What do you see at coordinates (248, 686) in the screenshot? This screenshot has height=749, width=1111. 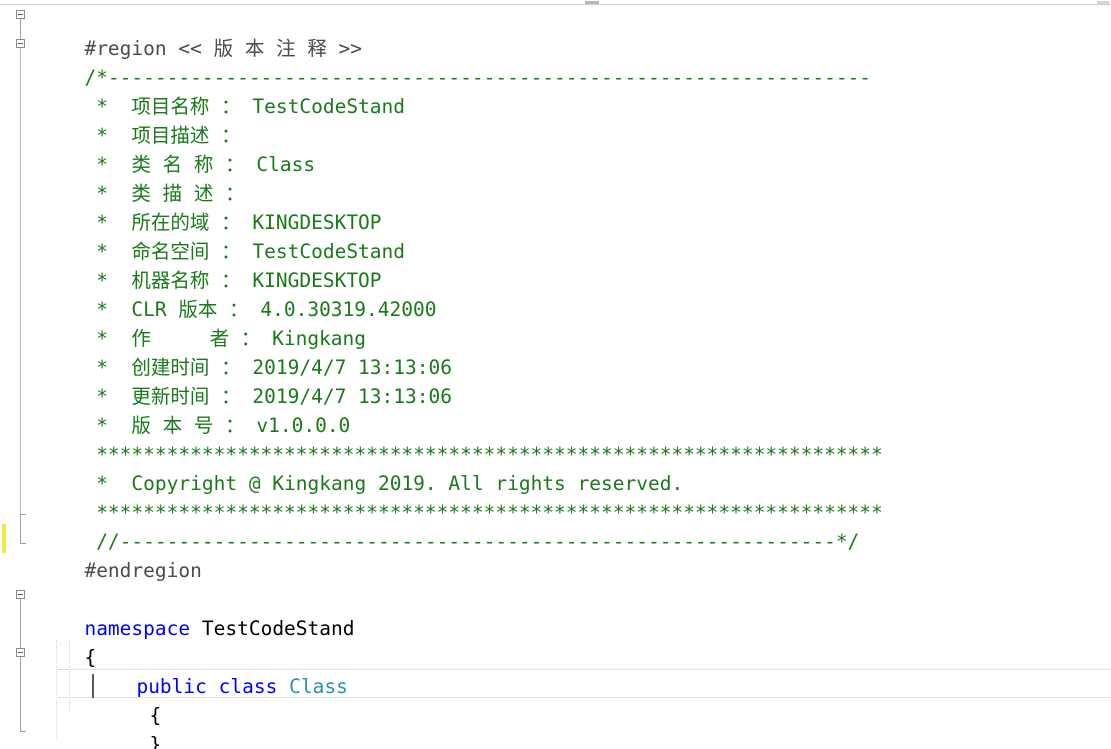 I see `class-keyword: class` at bounding box center [248, 686].